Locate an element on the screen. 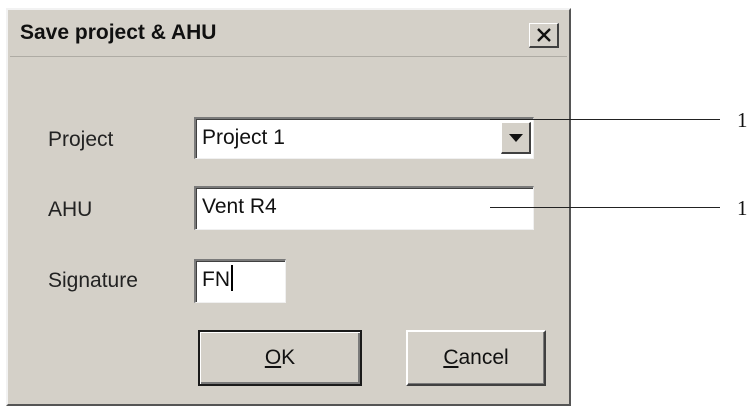 The image size is (749, 410). signature-label: Signature is located at coordinates (93, 280).